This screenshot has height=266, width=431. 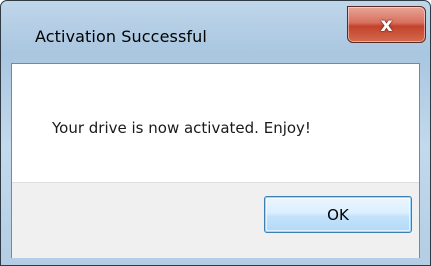 I want to click on dialog-message: Your drive is now activated. Enjoy!, so click(x=181, y=128).